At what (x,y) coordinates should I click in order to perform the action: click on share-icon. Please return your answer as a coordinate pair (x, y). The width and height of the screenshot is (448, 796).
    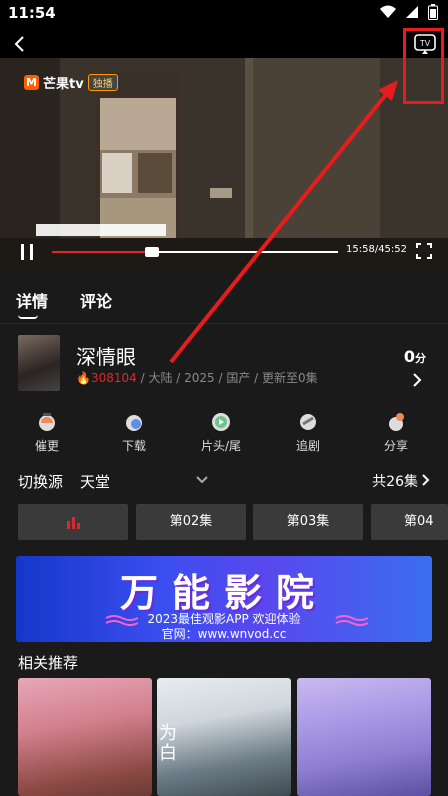
    Looking at the image, I should click on (396, 422).